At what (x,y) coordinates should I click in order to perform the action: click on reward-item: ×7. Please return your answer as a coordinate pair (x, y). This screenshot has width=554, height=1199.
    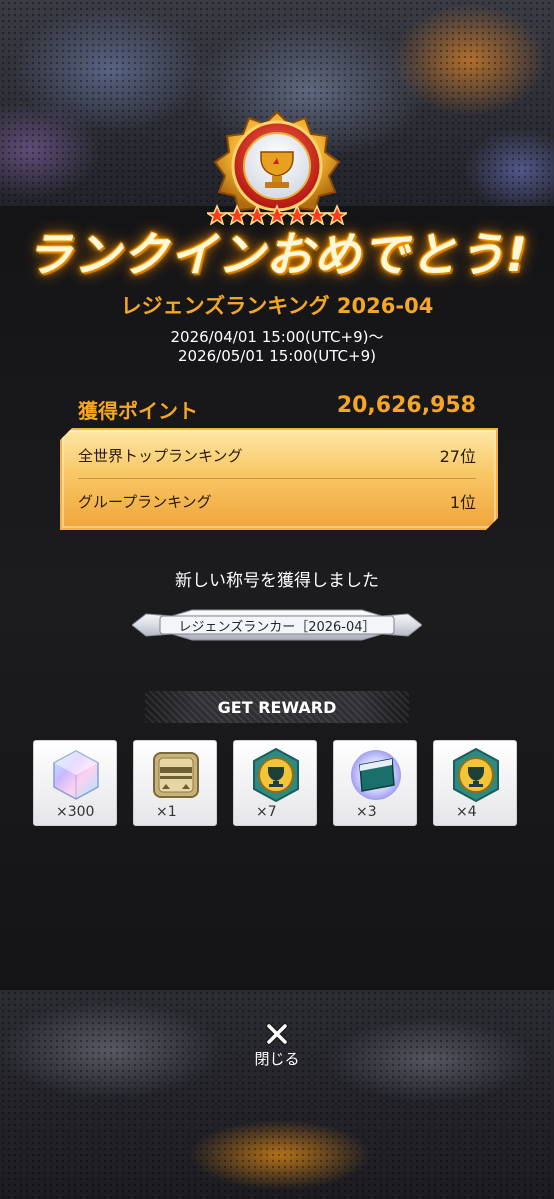
    Looking at the image, I should click on (275, 783).